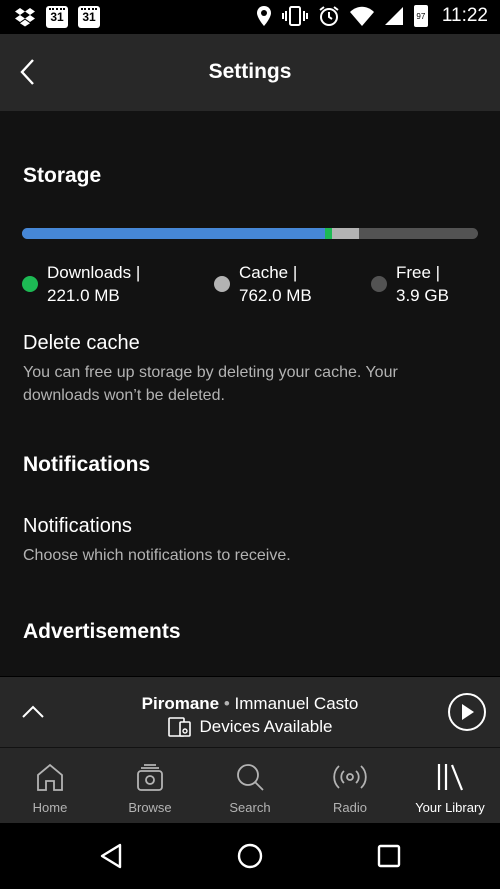 The width and height of the screenshot is (500, 889). Describe the element at coordinates (268, 272) in the screenshot. I see `legend-cache-label: Cache |` at that location.